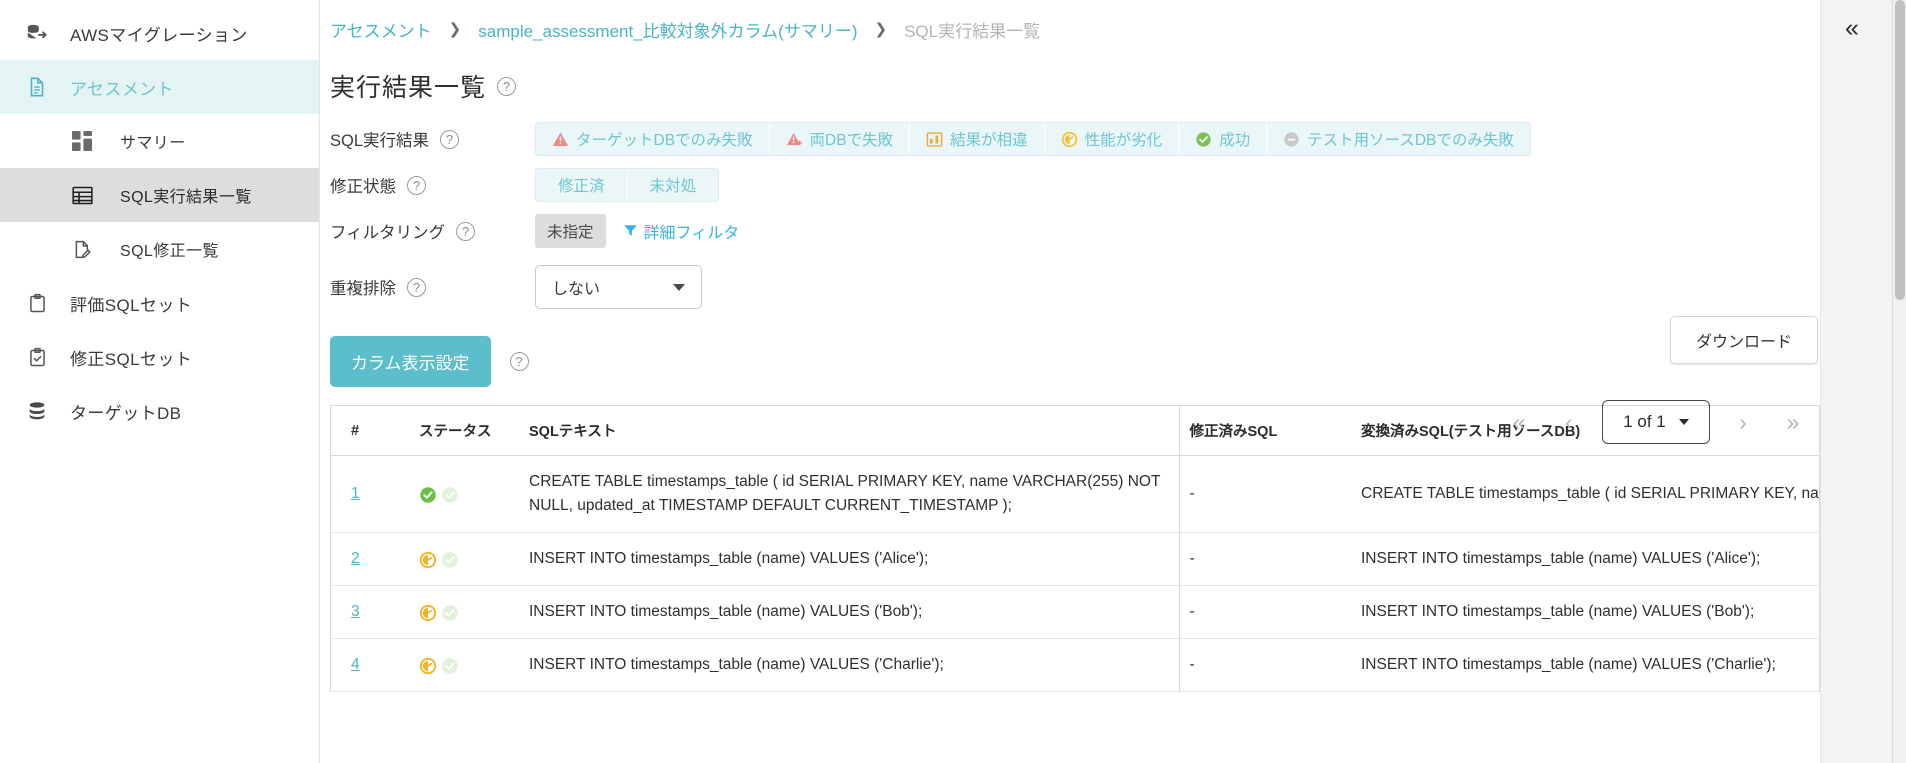 This screenshot has width=1906, height=763. Describe the element at coordinates (450, 139) in the screenshot. I see `help-icon-sql-result: ?` at that location.